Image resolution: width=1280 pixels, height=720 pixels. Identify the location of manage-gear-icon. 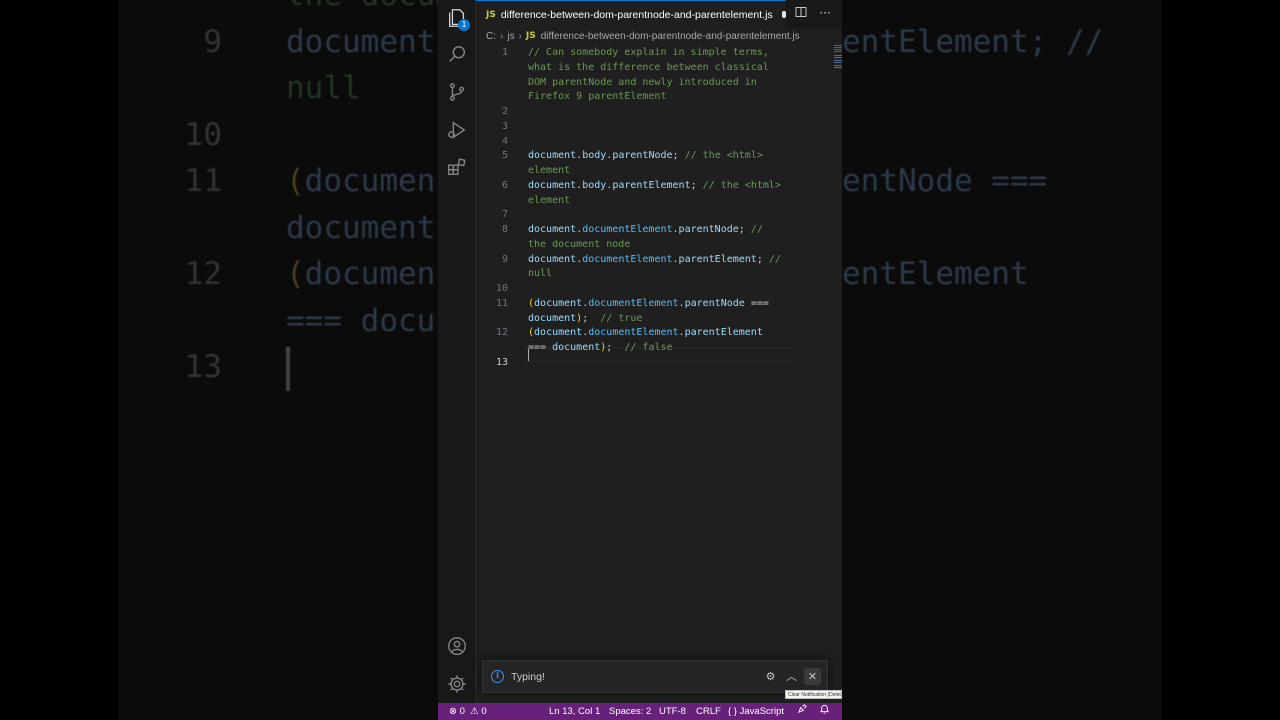
(457, 684).